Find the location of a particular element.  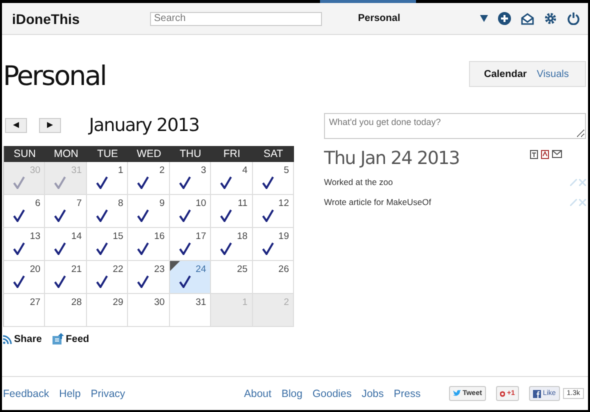

weekday-header: THU is located at coordinates (191, 154).